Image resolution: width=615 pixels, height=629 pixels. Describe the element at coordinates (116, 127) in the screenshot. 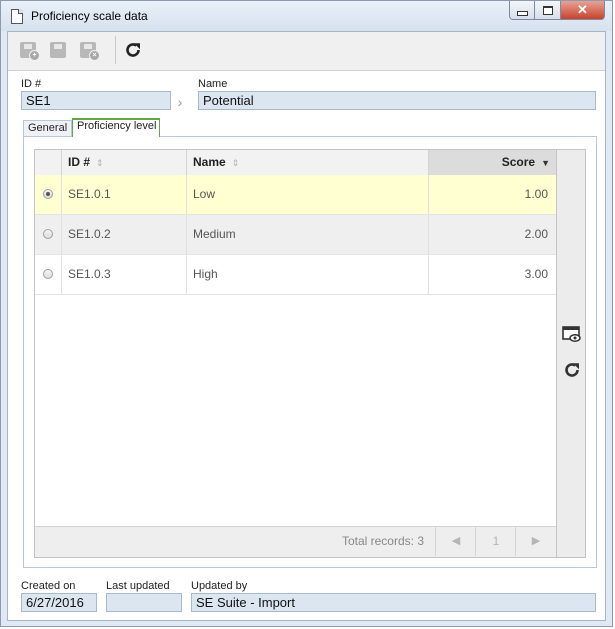

I see `tab-proficiency-level: Proficiency level` at that location.